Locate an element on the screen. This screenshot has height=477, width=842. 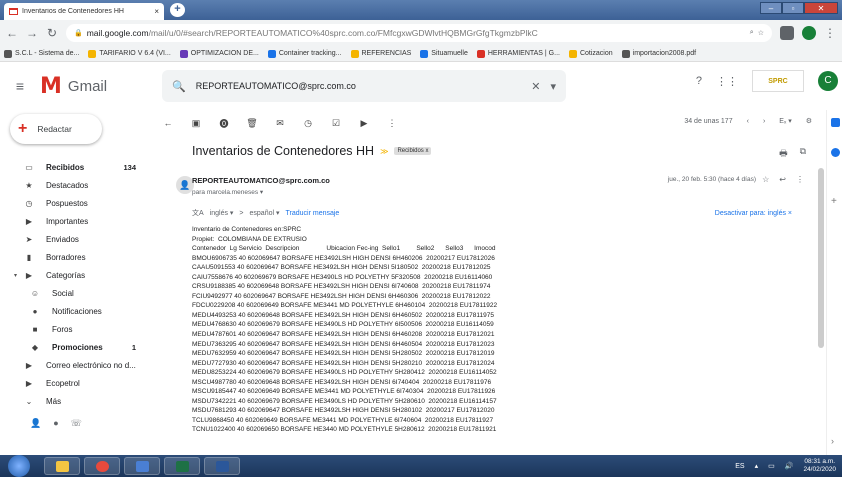
newer-icon: ‹ is located at coordinates (748, 121).